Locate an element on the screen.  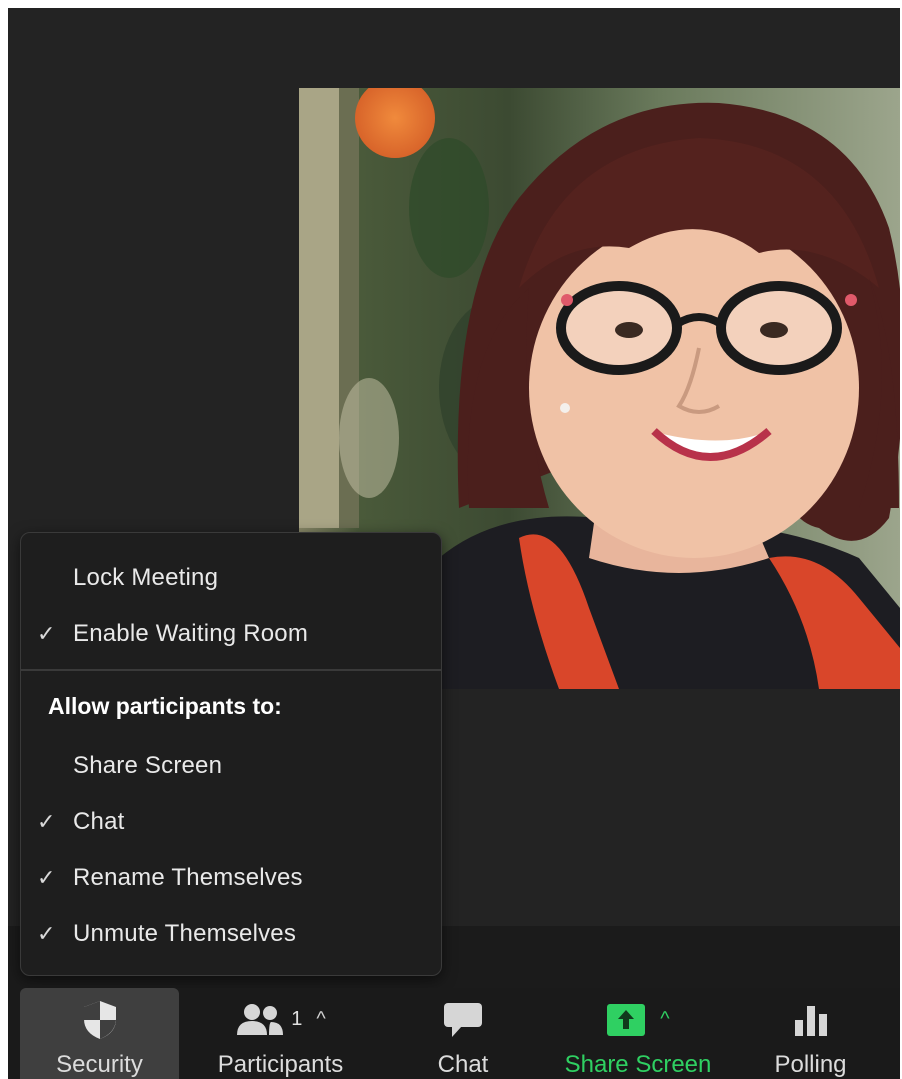
menu-item-rename-themselves: ✓ Rename Themselves is located at coordinates (231, 878).